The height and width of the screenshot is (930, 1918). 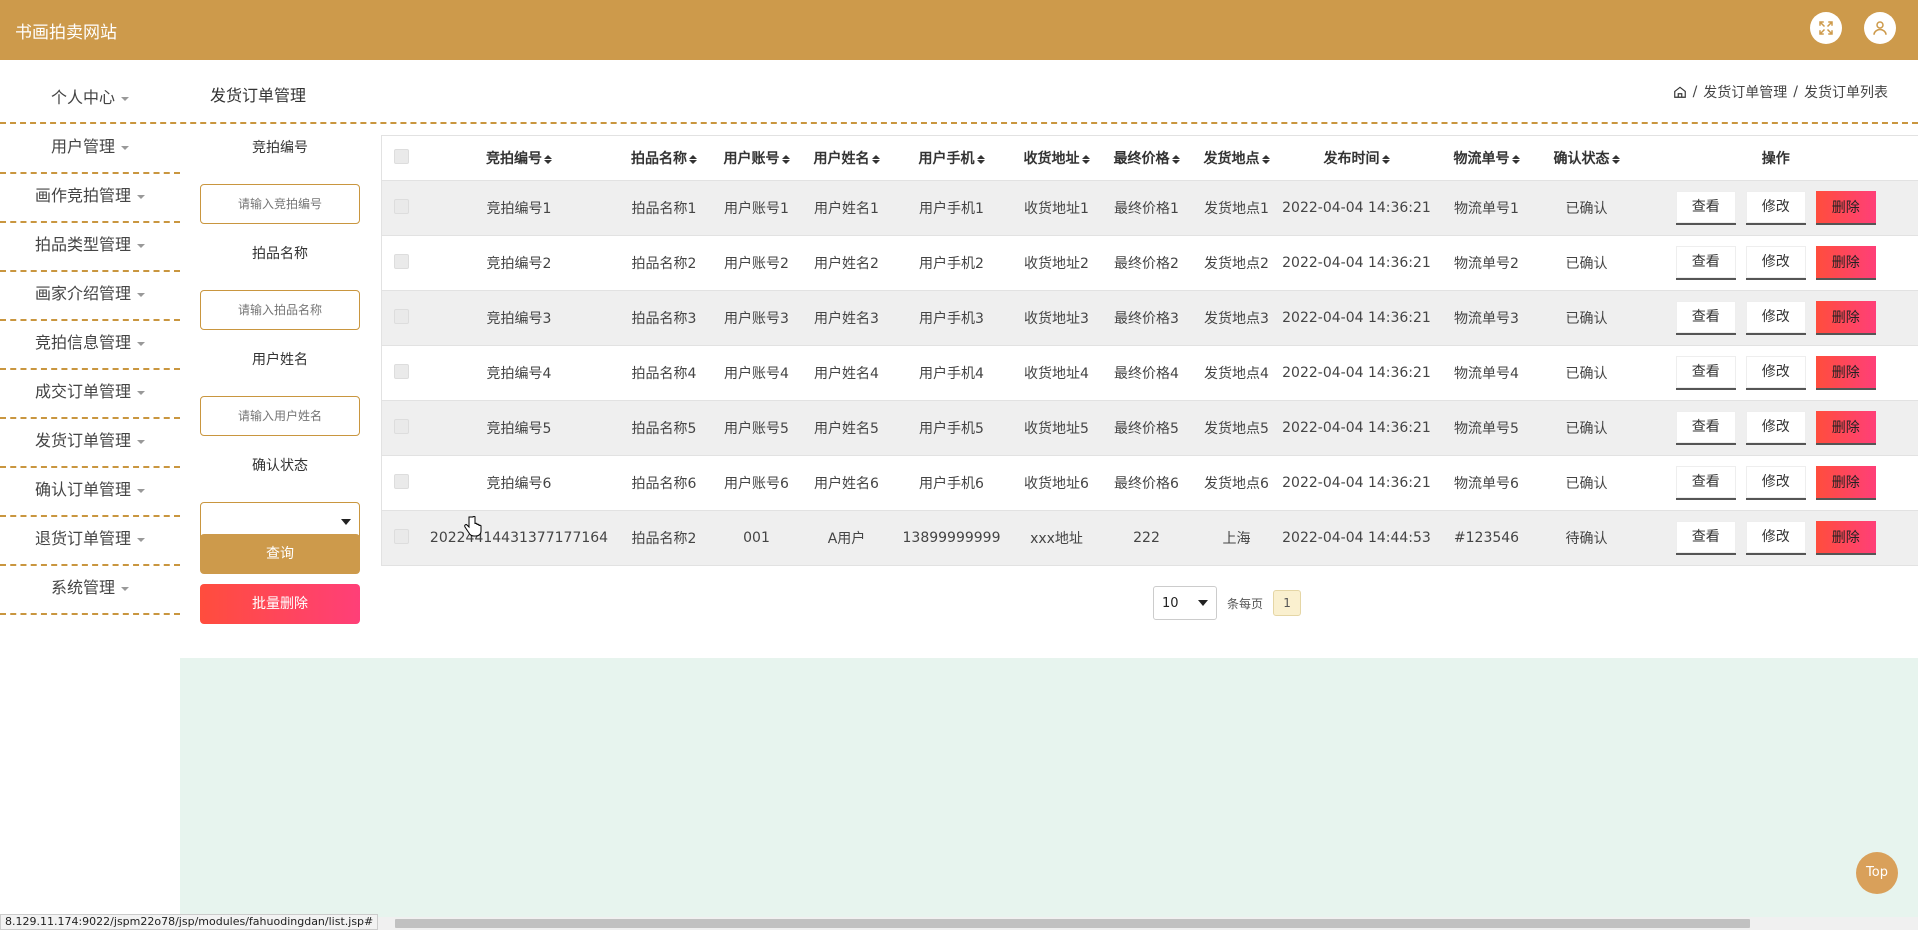 What do you see at coordinates (1487, 158) in the screenshot?
I see `col-header: 物流单号` at bounding box center [1487, 158].